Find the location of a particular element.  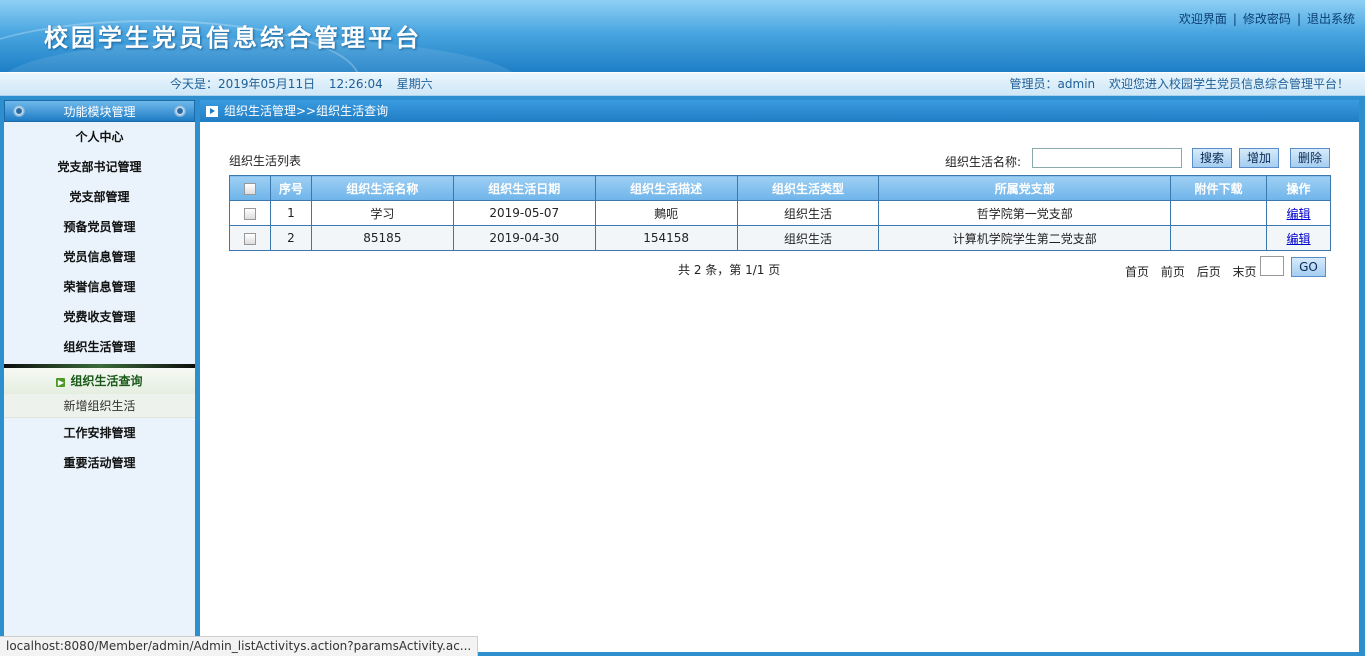

sidebar-item-key-activity: 重要活动管理 is located at coordinates (99, 463).